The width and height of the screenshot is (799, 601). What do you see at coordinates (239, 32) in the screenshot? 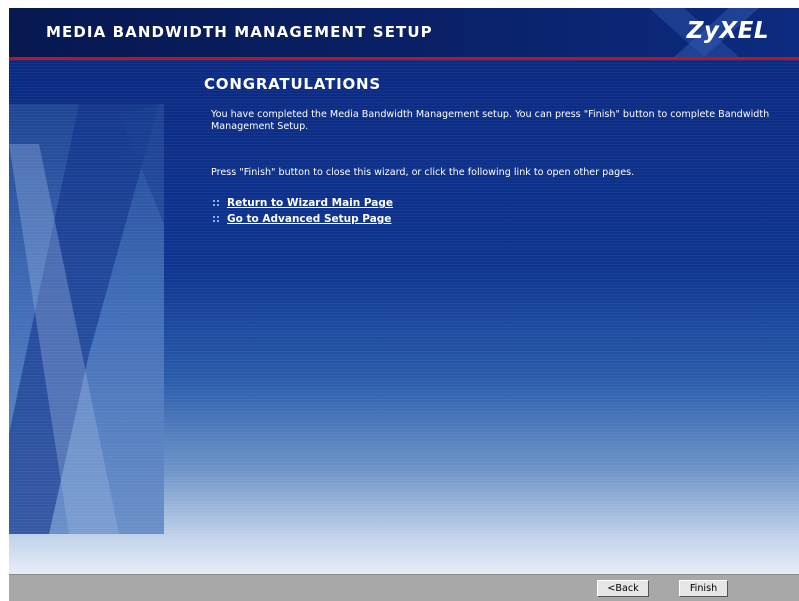
I see `wizard-title: MEDIA BANDWIDTH MANAGEMENT SETUP` at bounding box center [239, 32].